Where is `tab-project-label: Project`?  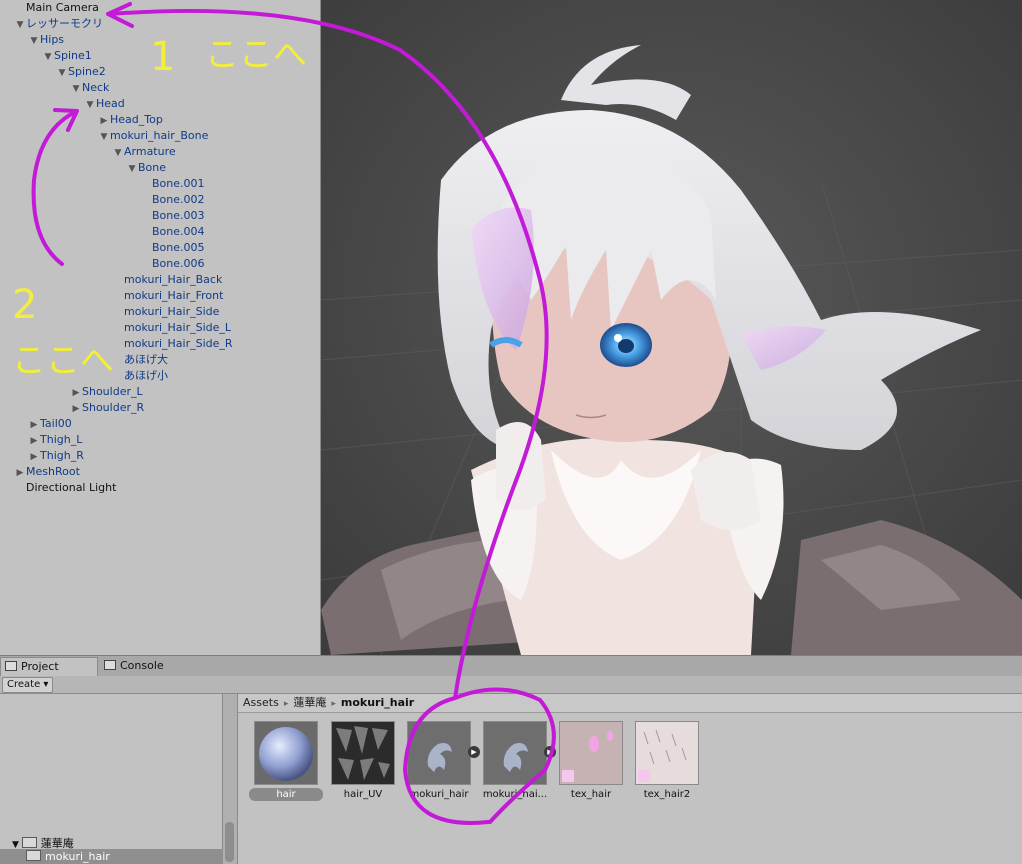 tab-project-label: Project is located at coordinates (40, 666).